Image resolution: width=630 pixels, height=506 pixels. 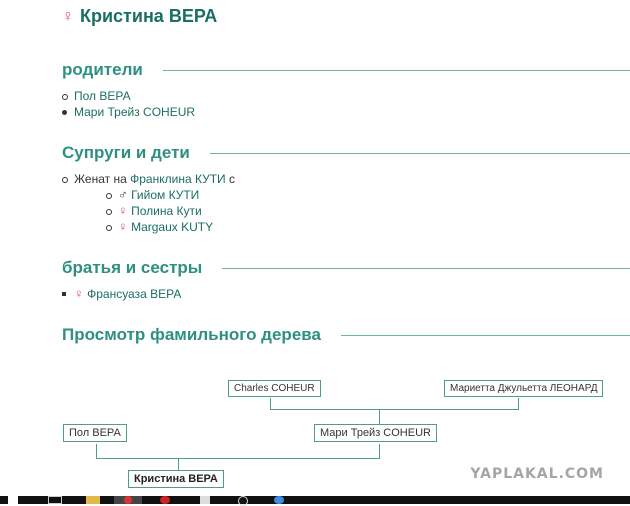 What do you see at coordinates (134, 112) in the screenshot?
I see `parent-link: Мари Трейз COHEUR` at bounding box center [134, 112].